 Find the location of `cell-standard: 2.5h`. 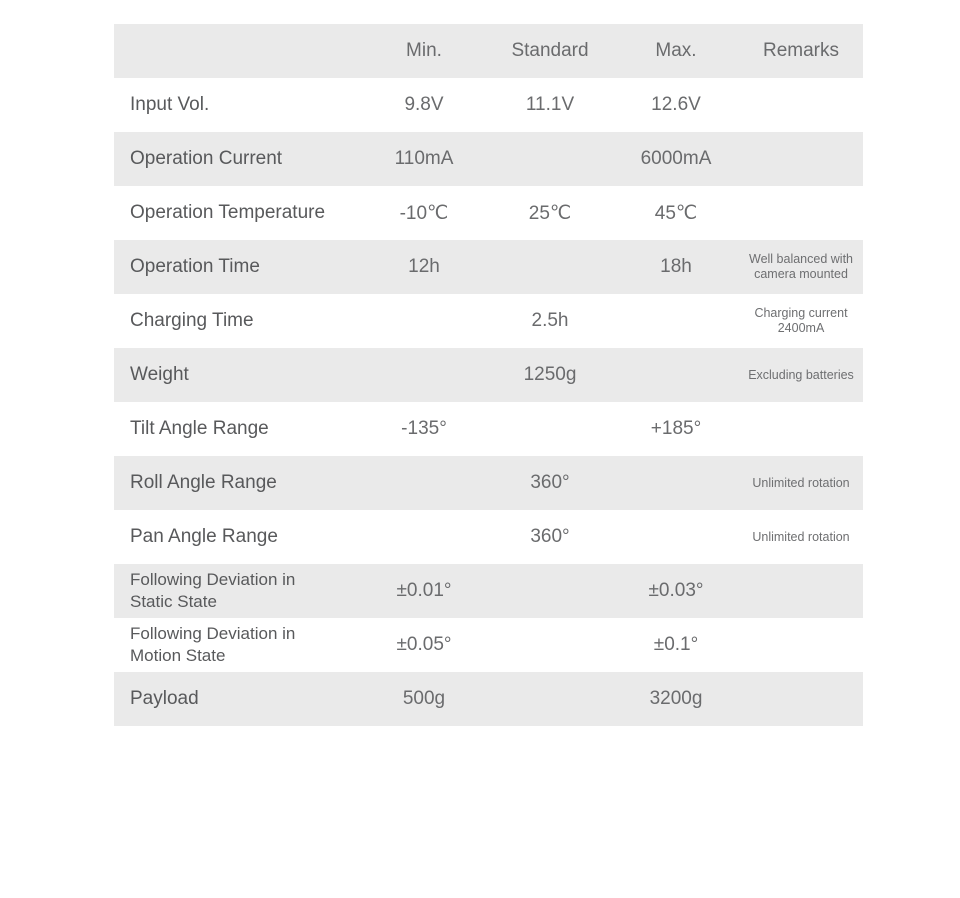

cell-standard: 2.5h is located at coordinates (550, 321).